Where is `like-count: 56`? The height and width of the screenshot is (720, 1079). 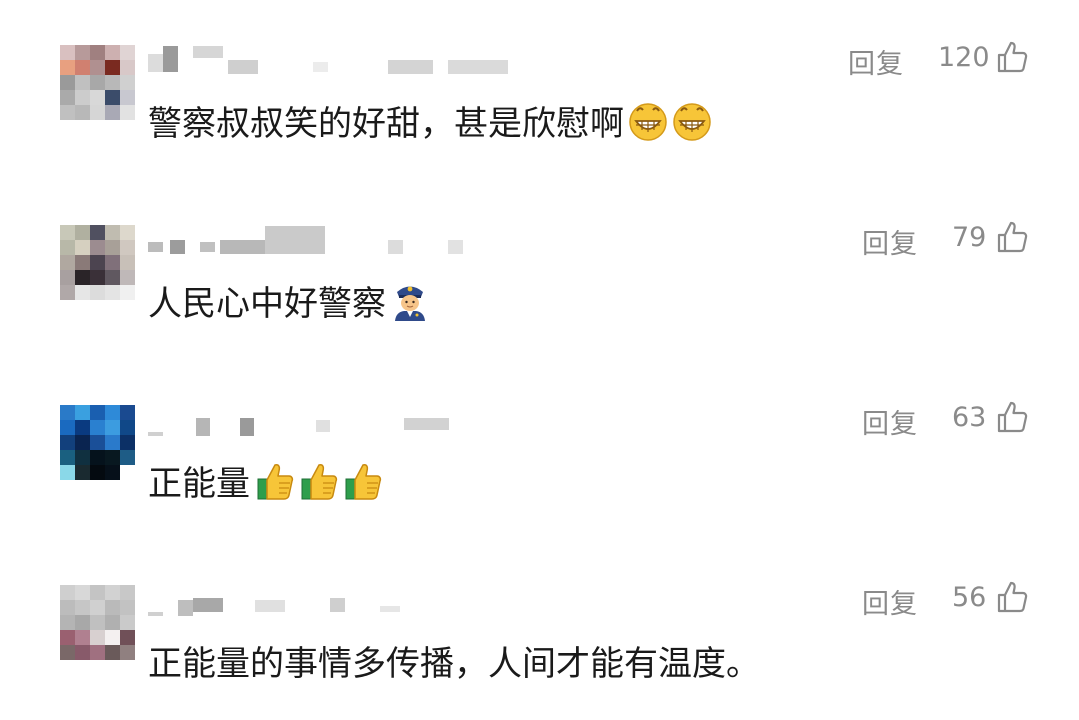 like-count: 56 is located at coordinates (969, 597).